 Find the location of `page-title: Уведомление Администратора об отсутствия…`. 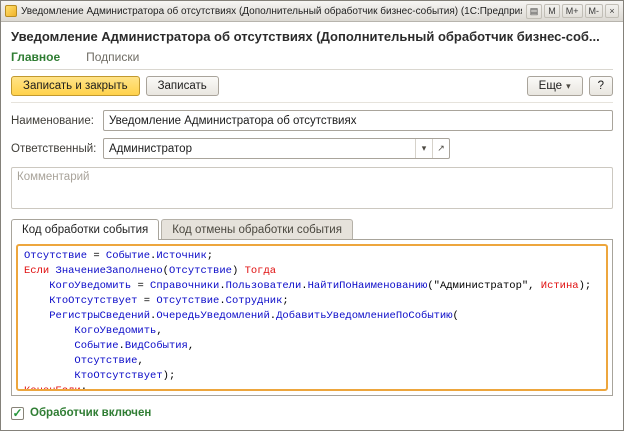

page-title: Уведомление Администратора об отсутствия… is located at coordinates (305, 36).